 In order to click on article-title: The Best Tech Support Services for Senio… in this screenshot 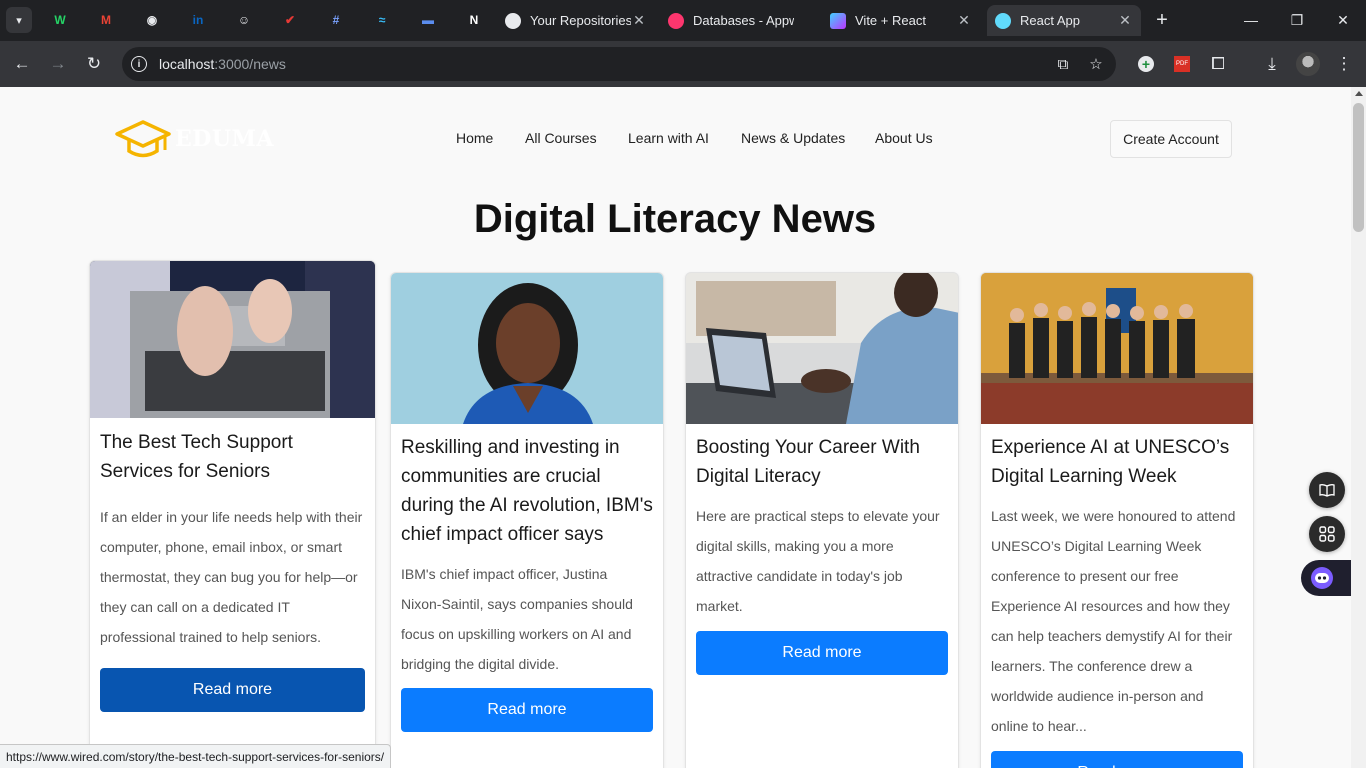, I will do `click(196, 457)`.